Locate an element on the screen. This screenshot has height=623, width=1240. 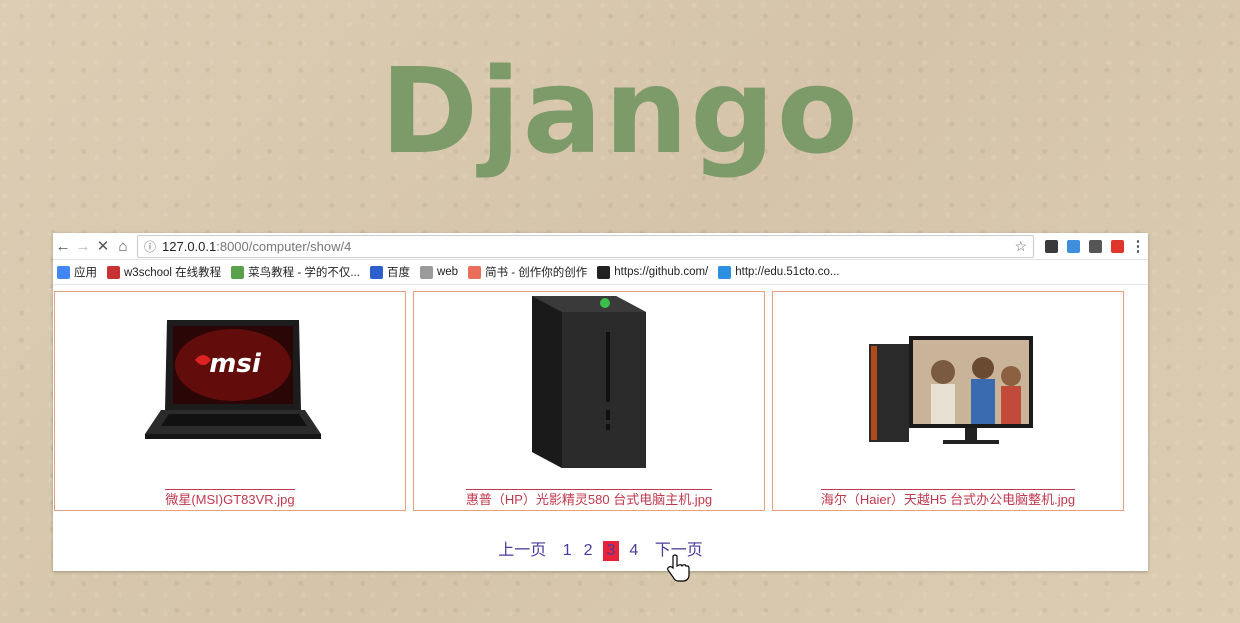
url-path: :8000/computer/show/4 is located at coordinates (284, 246).